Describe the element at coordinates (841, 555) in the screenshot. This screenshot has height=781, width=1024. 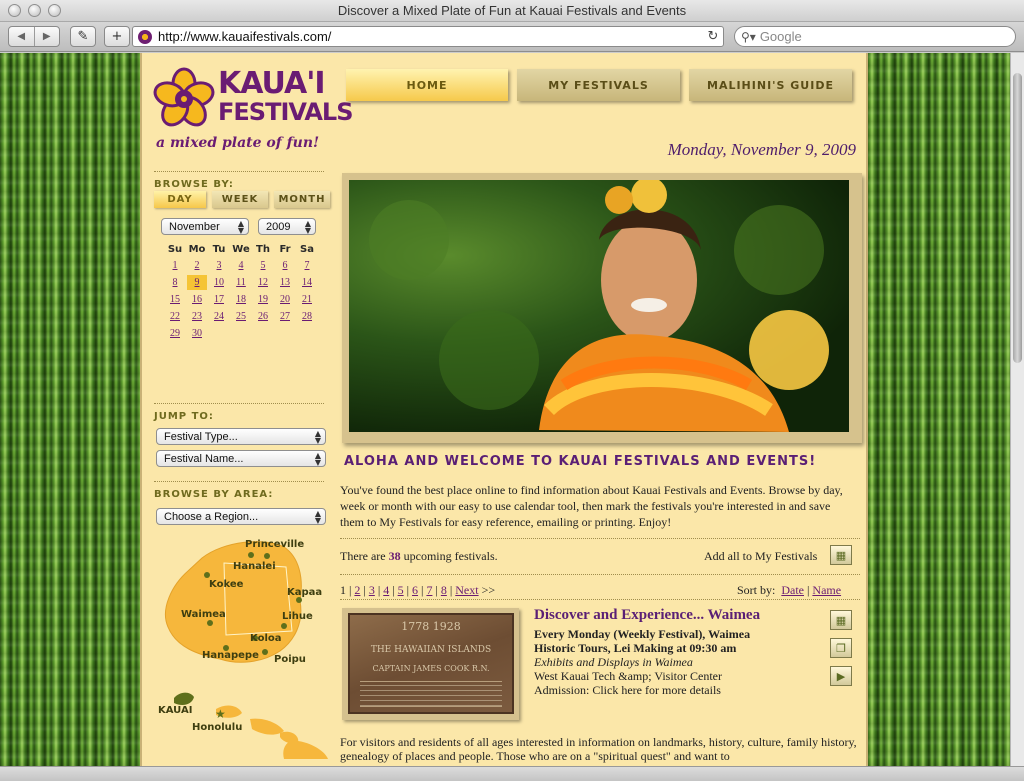
I see `add-calendar-icon: ▦` at that location.